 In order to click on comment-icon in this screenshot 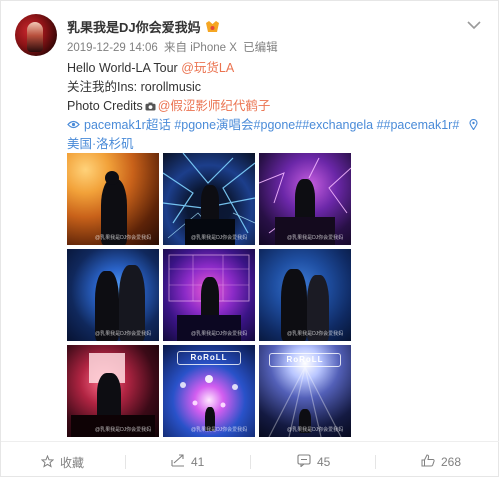, I will do `click(307, 462)`.